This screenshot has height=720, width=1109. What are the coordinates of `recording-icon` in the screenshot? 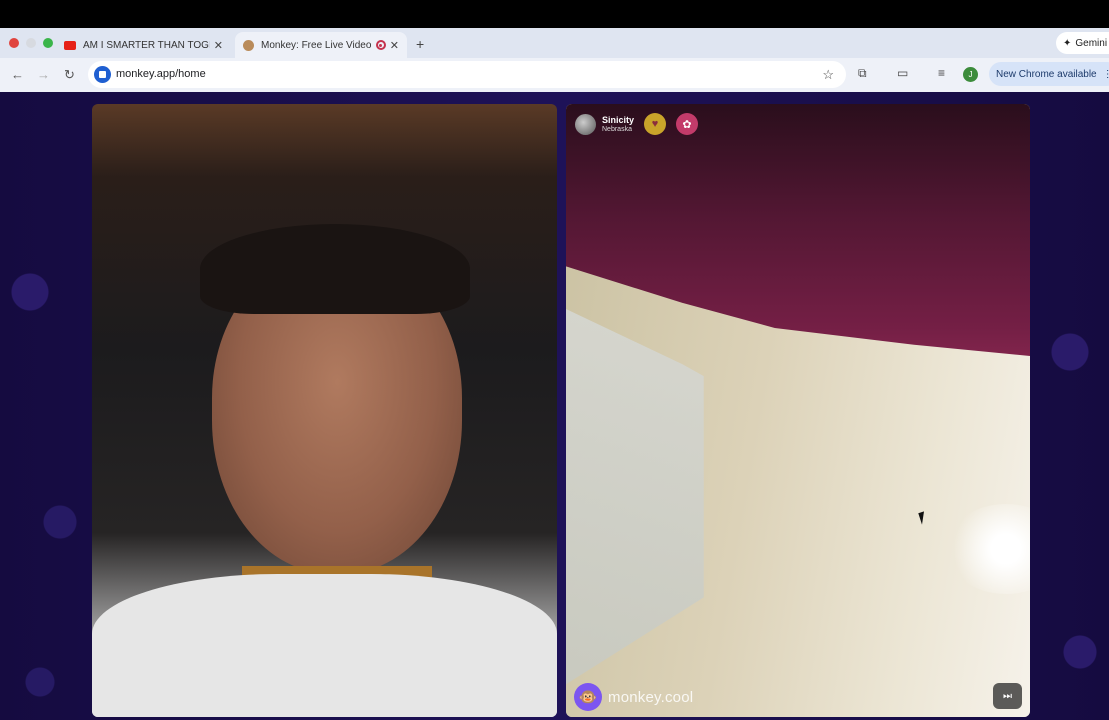 It's located at (380, 45).